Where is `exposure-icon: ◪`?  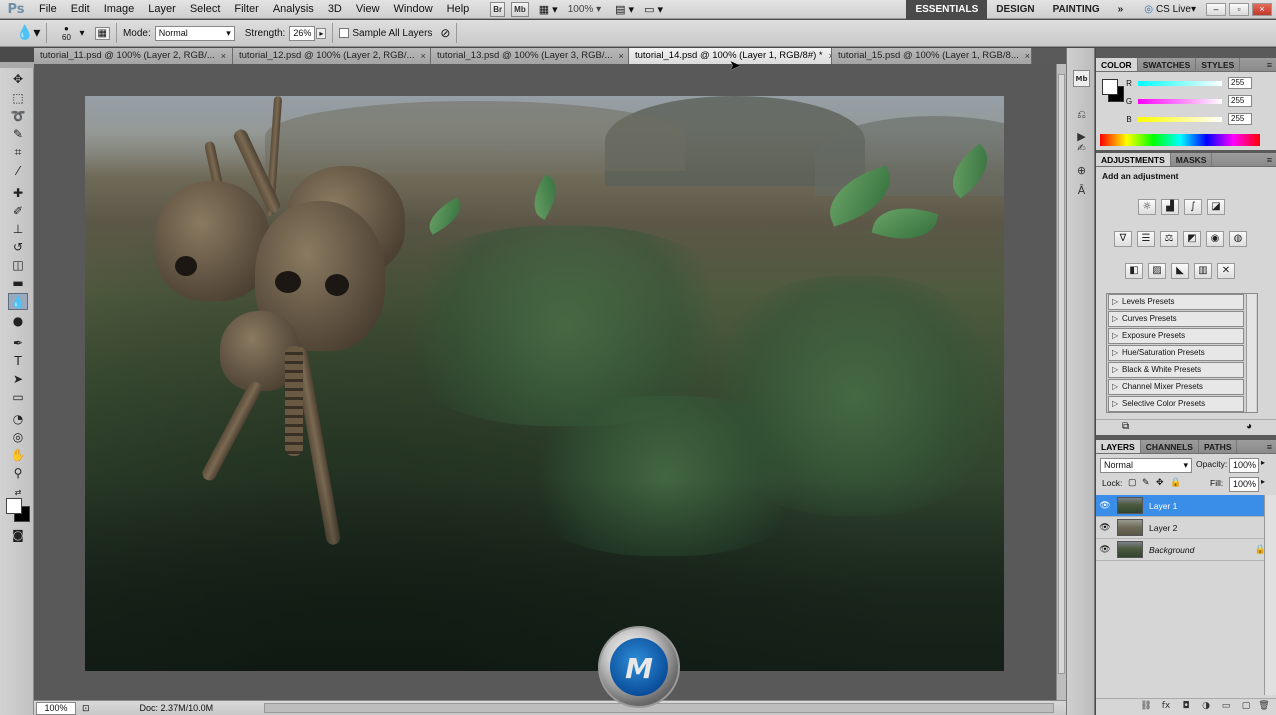
exposure-icon: ◪ is located at coordinates (1216, 207).